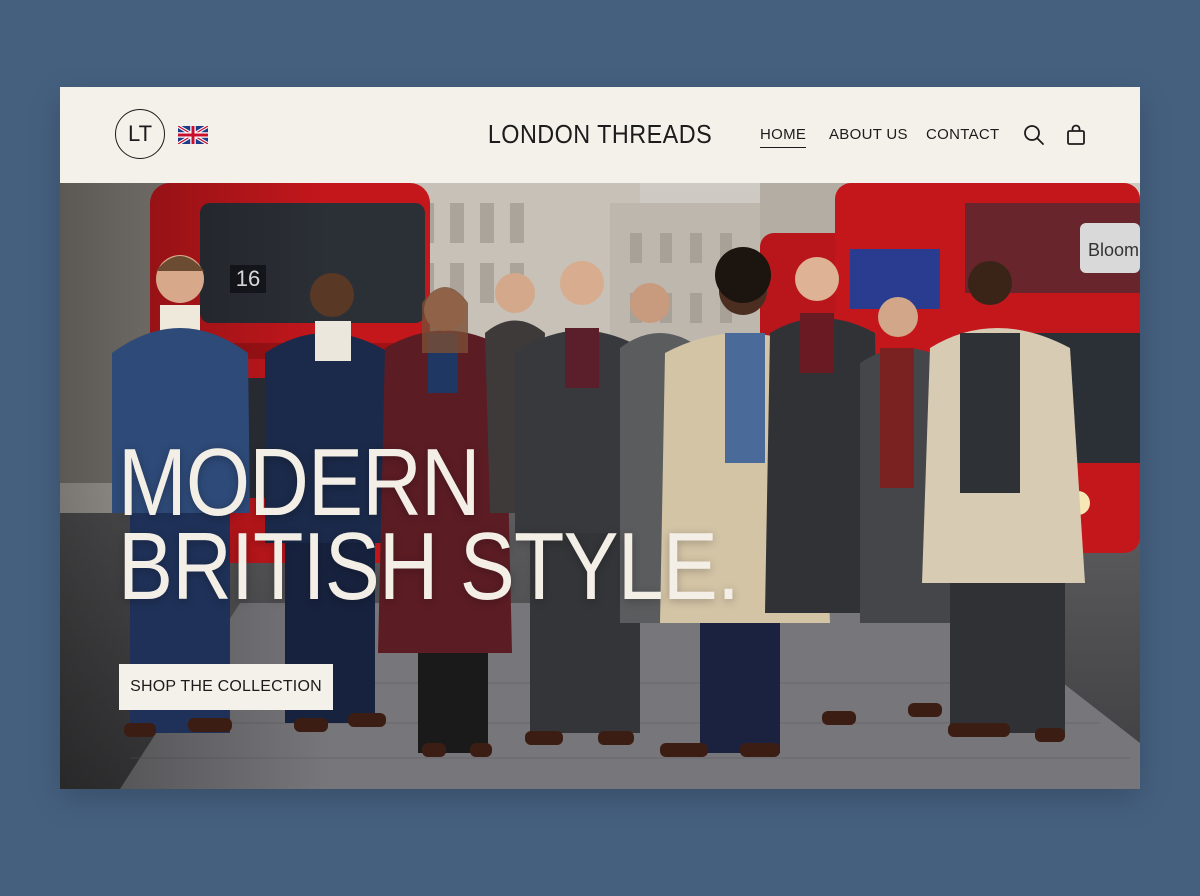  I want to click on hero-headline: MODERN BRITISH STYLE., so click(429, 527).